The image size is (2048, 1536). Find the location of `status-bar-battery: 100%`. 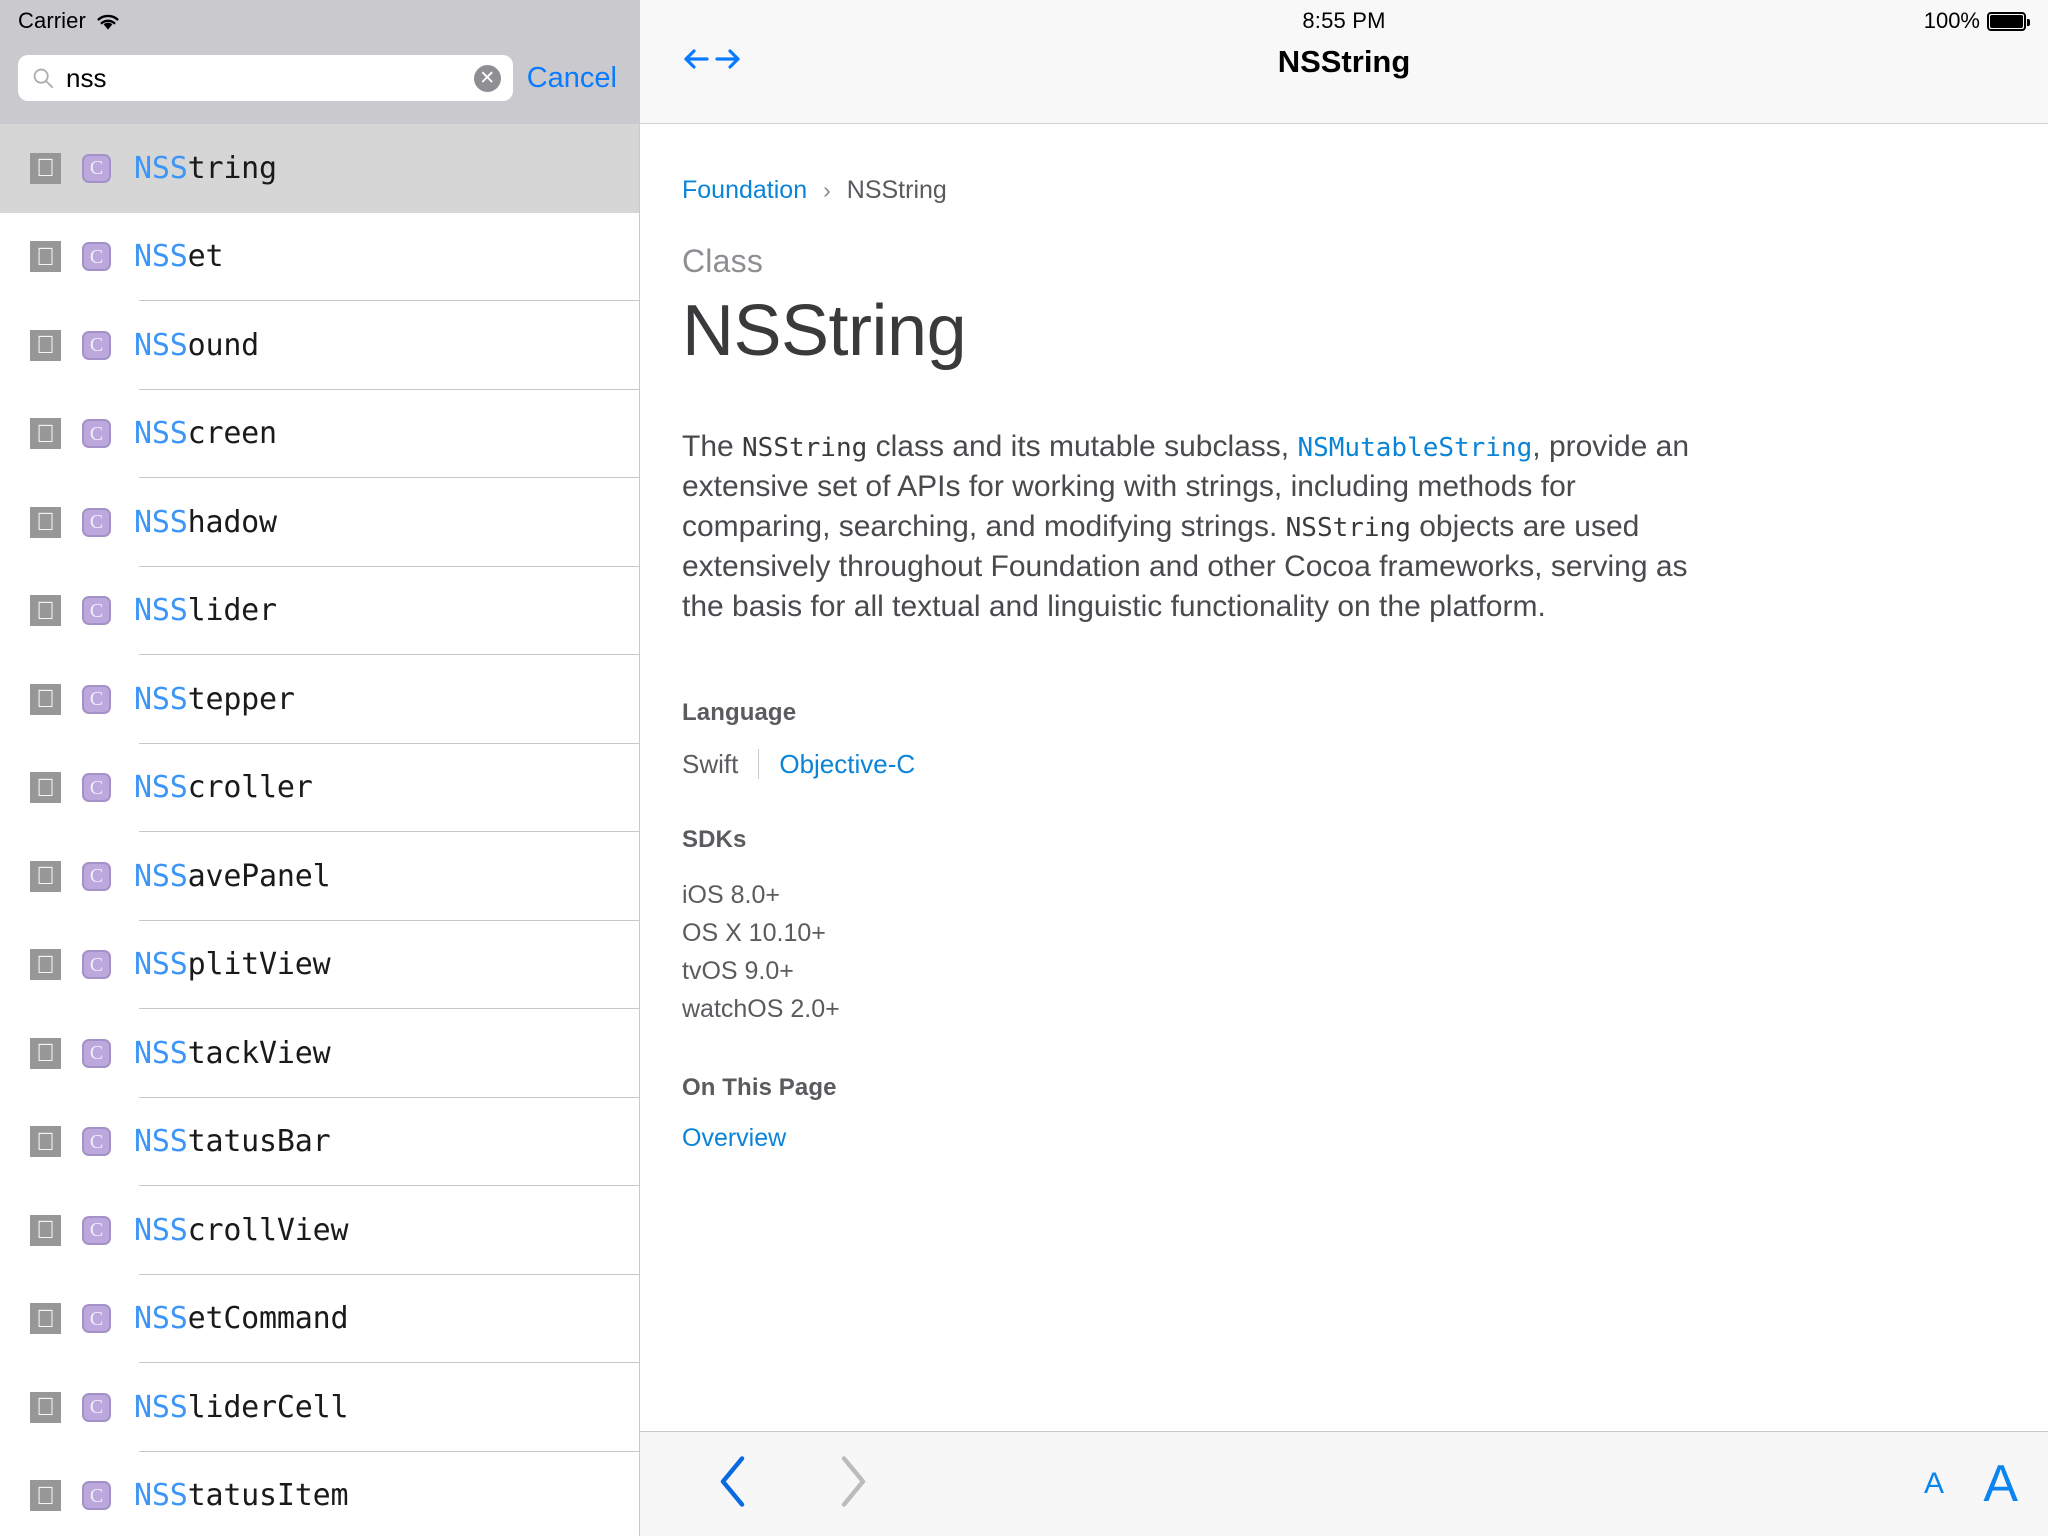

status-bar-battery: 100% is located at coordinates (1977, 21).